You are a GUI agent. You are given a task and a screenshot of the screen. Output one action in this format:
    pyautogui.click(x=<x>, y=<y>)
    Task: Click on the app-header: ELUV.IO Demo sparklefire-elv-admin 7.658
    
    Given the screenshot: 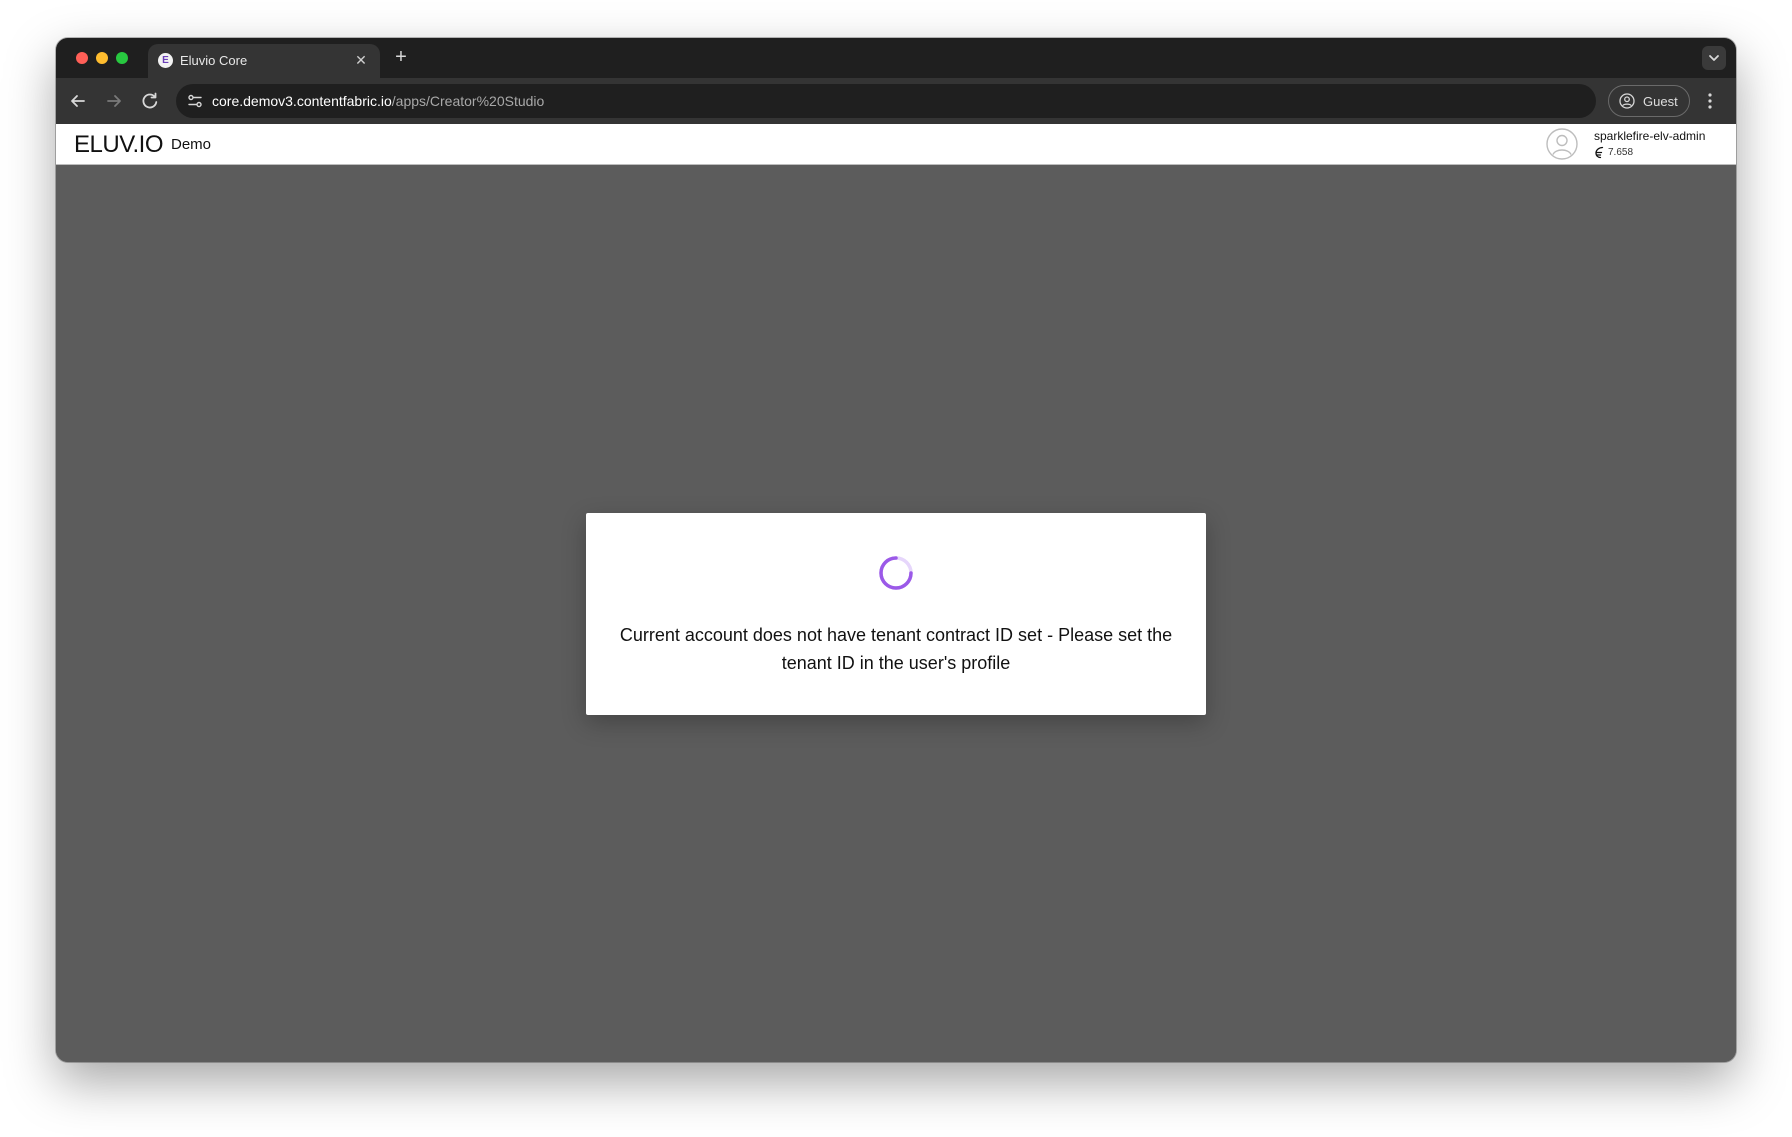 What is the action you would take?
    pyautogui.click(x=896, y=144)
    